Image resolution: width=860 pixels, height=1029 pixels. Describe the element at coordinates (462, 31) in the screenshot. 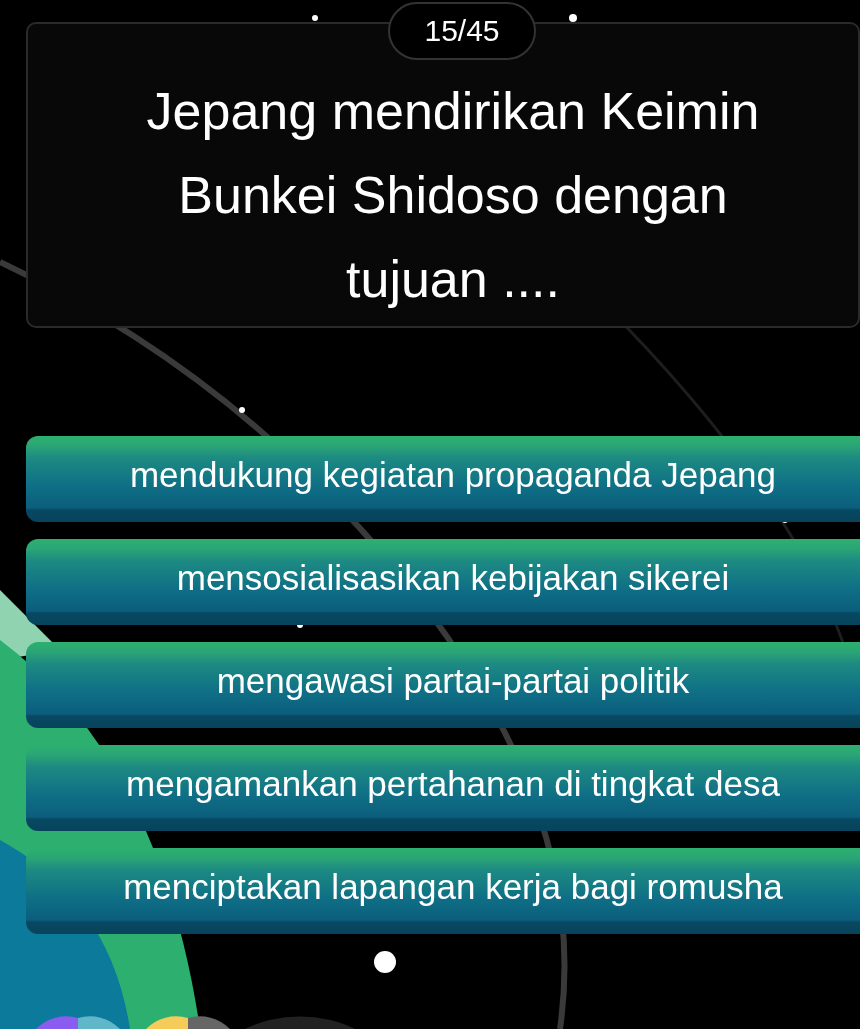

I see `question-counter: 15/45` at that location.